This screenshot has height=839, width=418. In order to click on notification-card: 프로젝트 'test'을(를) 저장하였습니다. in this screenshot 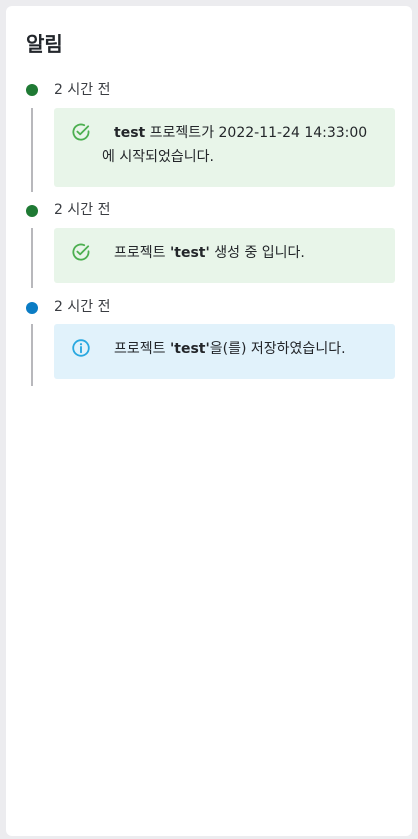, I will do `click(224, 351)`.